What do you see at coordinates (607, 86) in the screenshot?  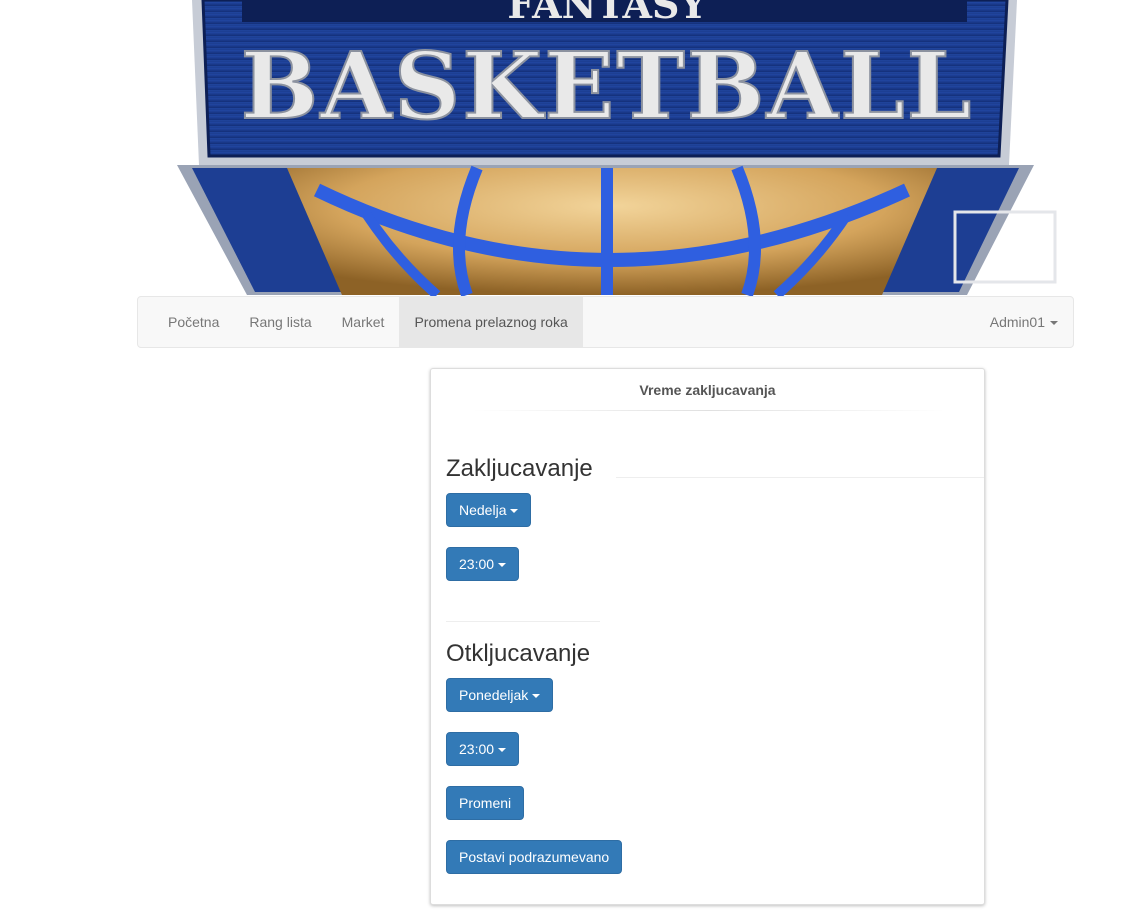 I see `logo-main-text: BASKETBALL` at bounding box center [607, 86].